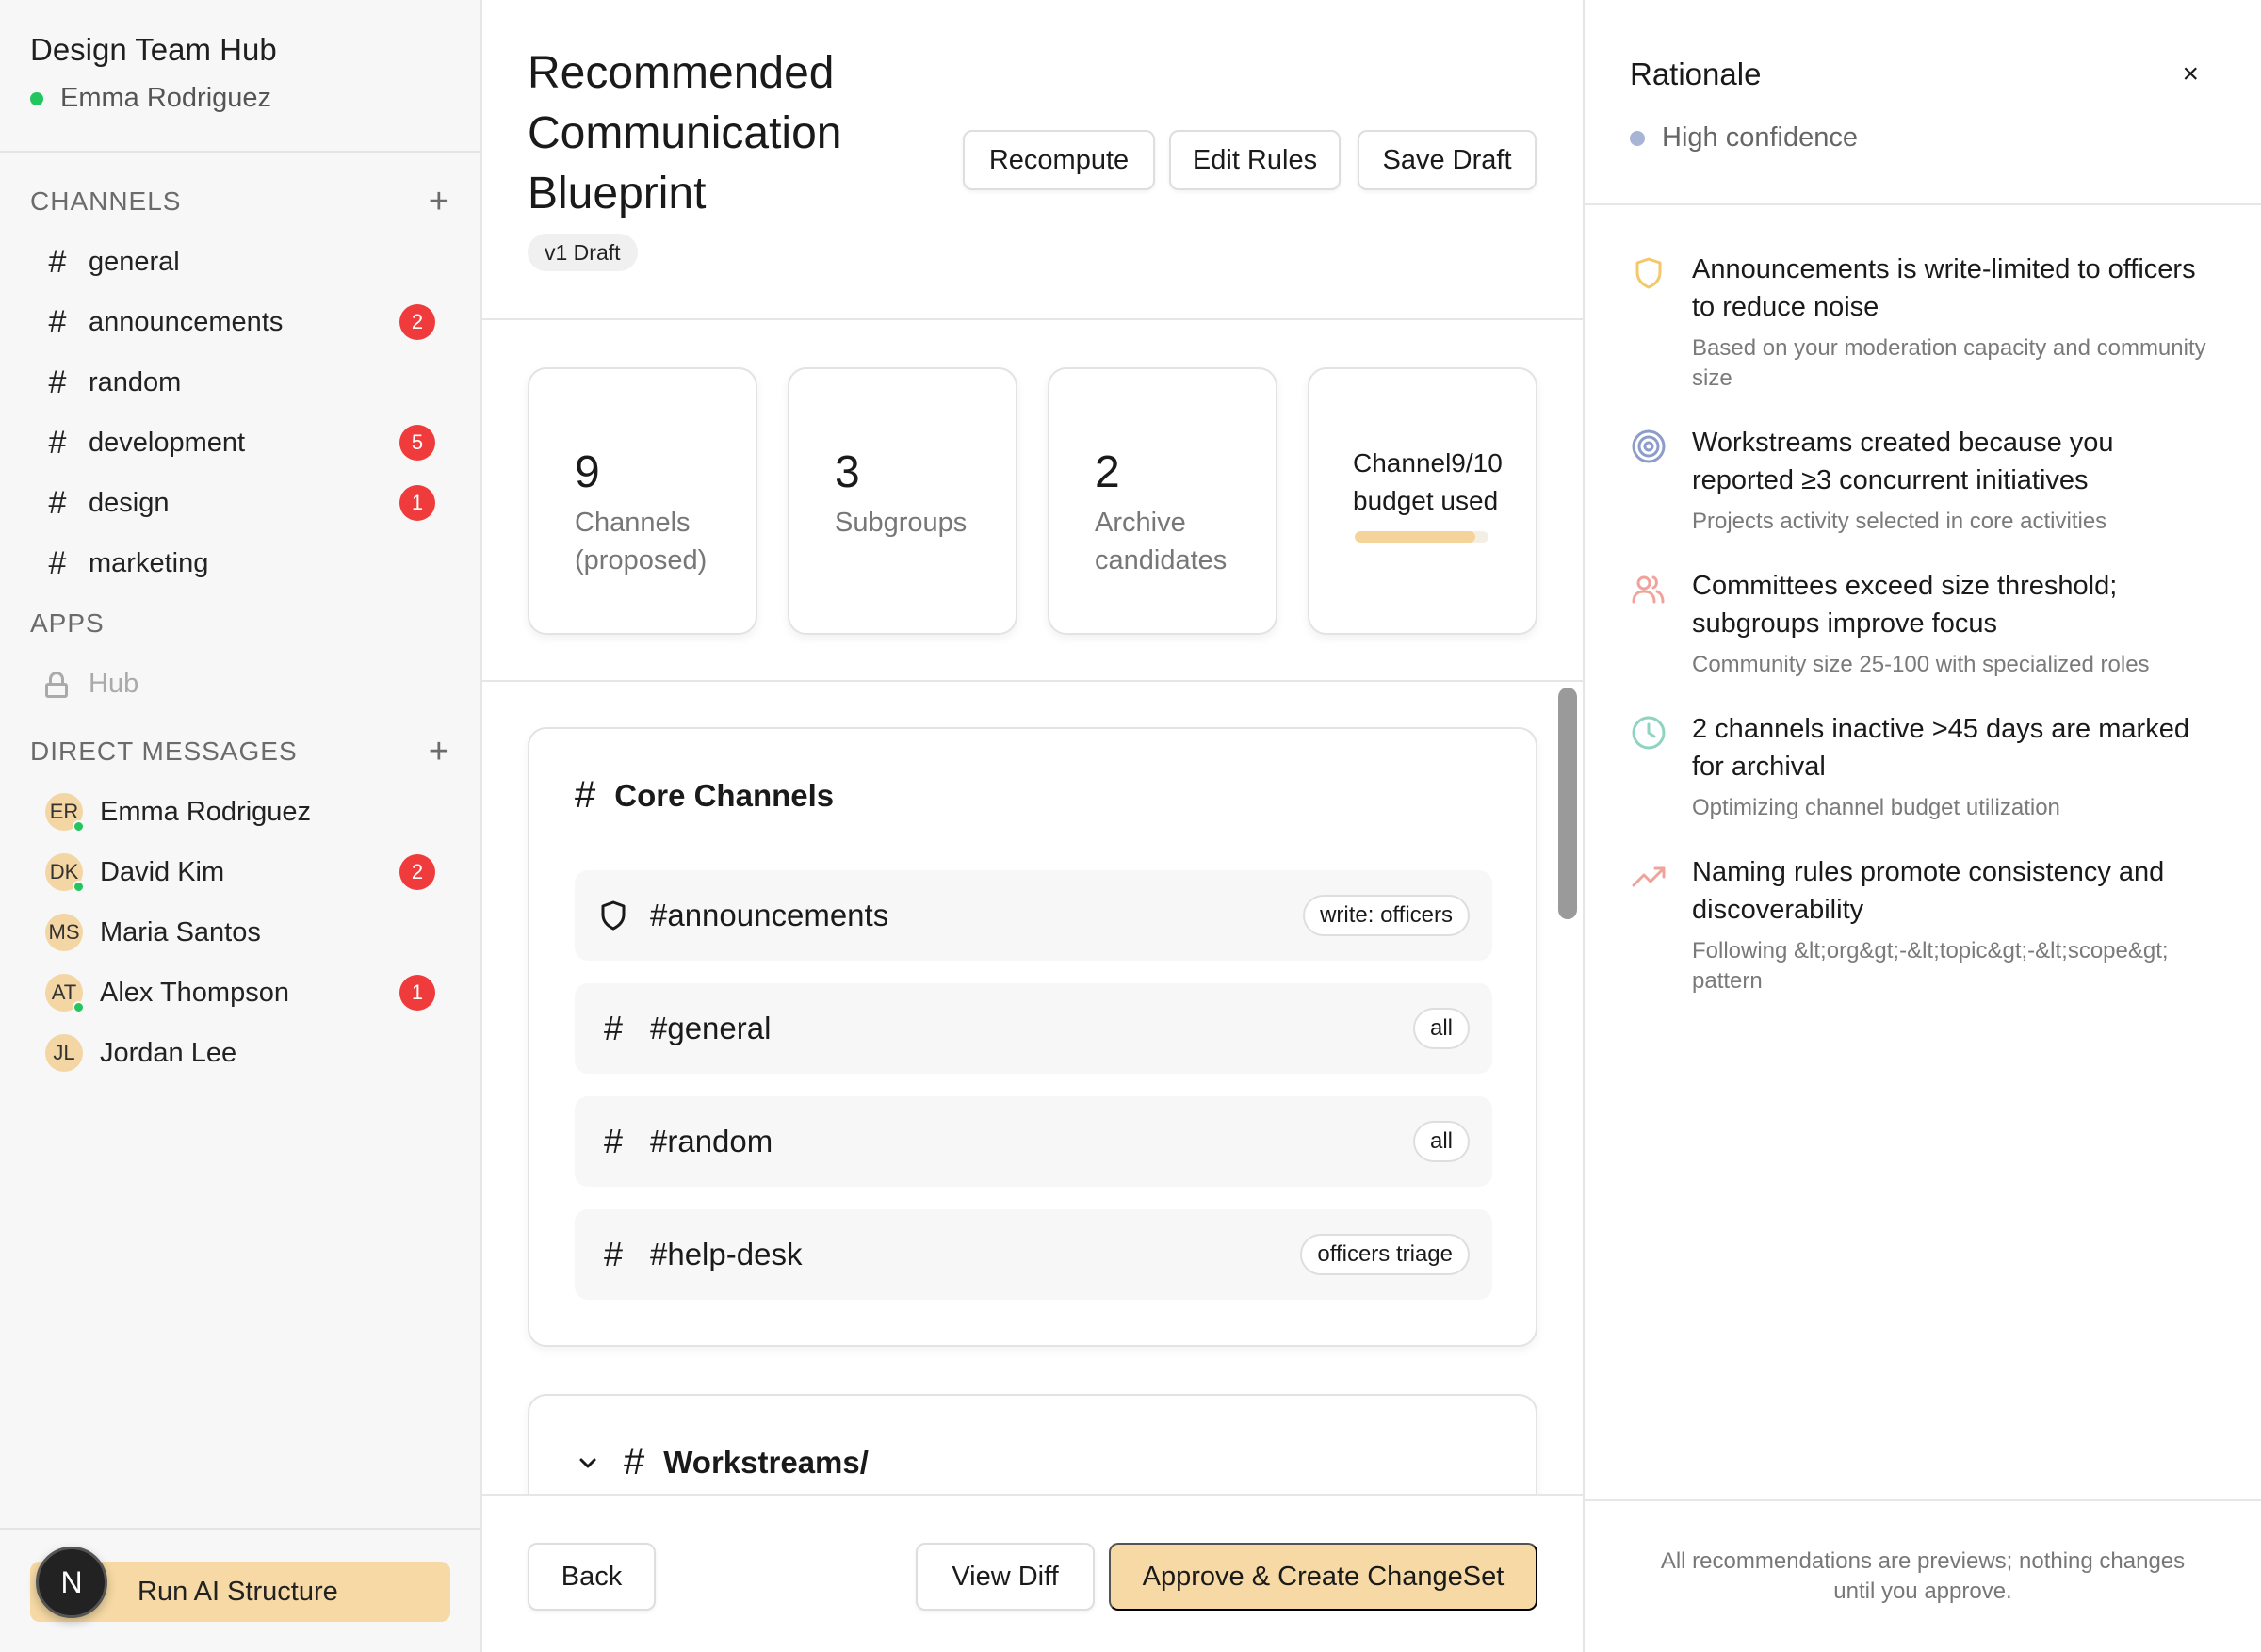 This screenshot has height=1652, width=2261. Describe the element at coordinates (685, 133) in the screenshot. I see `page-title: Recommended Communication Blueprint` at that location.